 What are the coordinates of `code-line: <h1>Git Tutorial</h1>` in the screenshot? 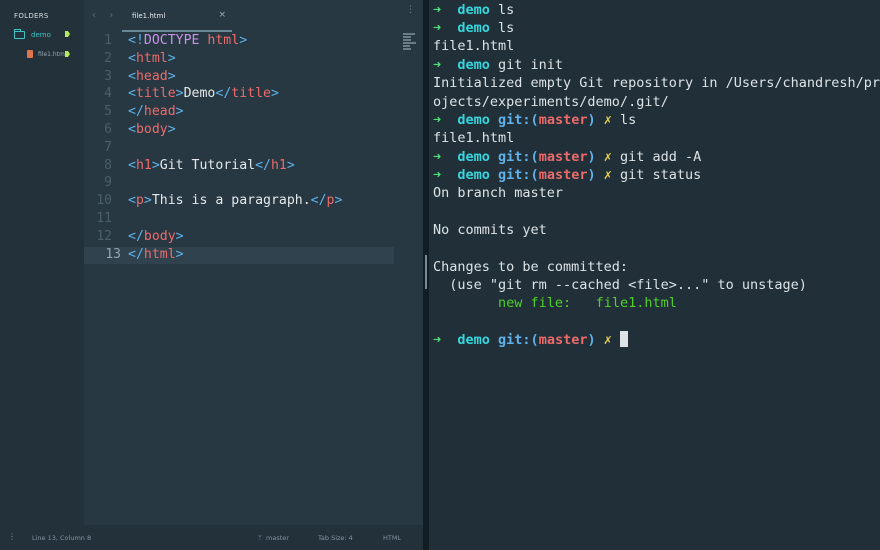 It's located at (264, 167).